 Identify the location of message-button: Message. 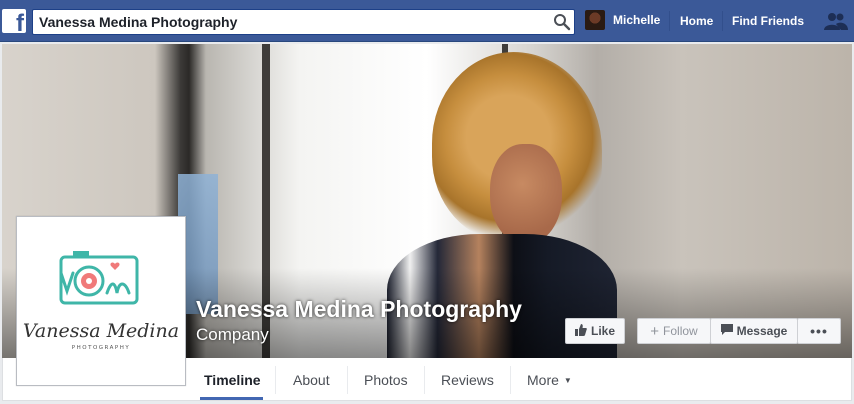
(754, 331).